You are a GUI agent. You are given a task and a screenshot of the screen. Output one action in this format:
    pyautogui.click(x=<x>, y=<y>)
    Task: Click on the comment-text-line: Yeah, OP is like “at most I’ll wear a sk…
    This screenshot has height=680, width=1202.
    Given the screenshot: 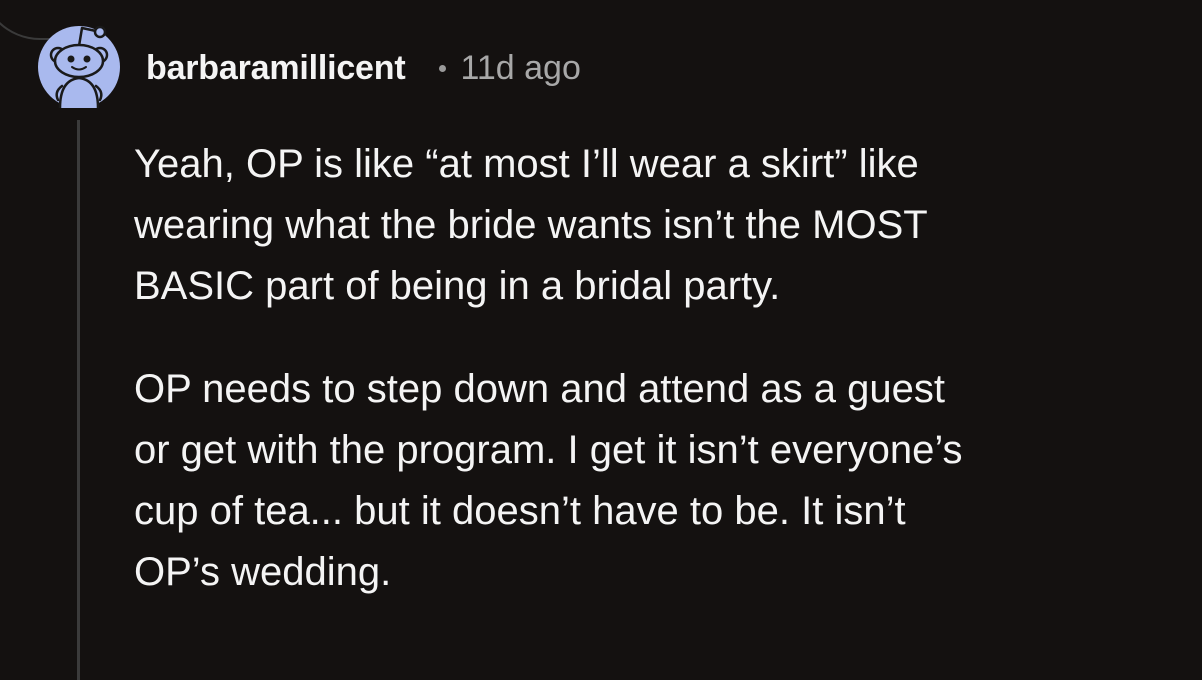 What is the action you would take?
    pyautogui.click(x=526, y=164)
    